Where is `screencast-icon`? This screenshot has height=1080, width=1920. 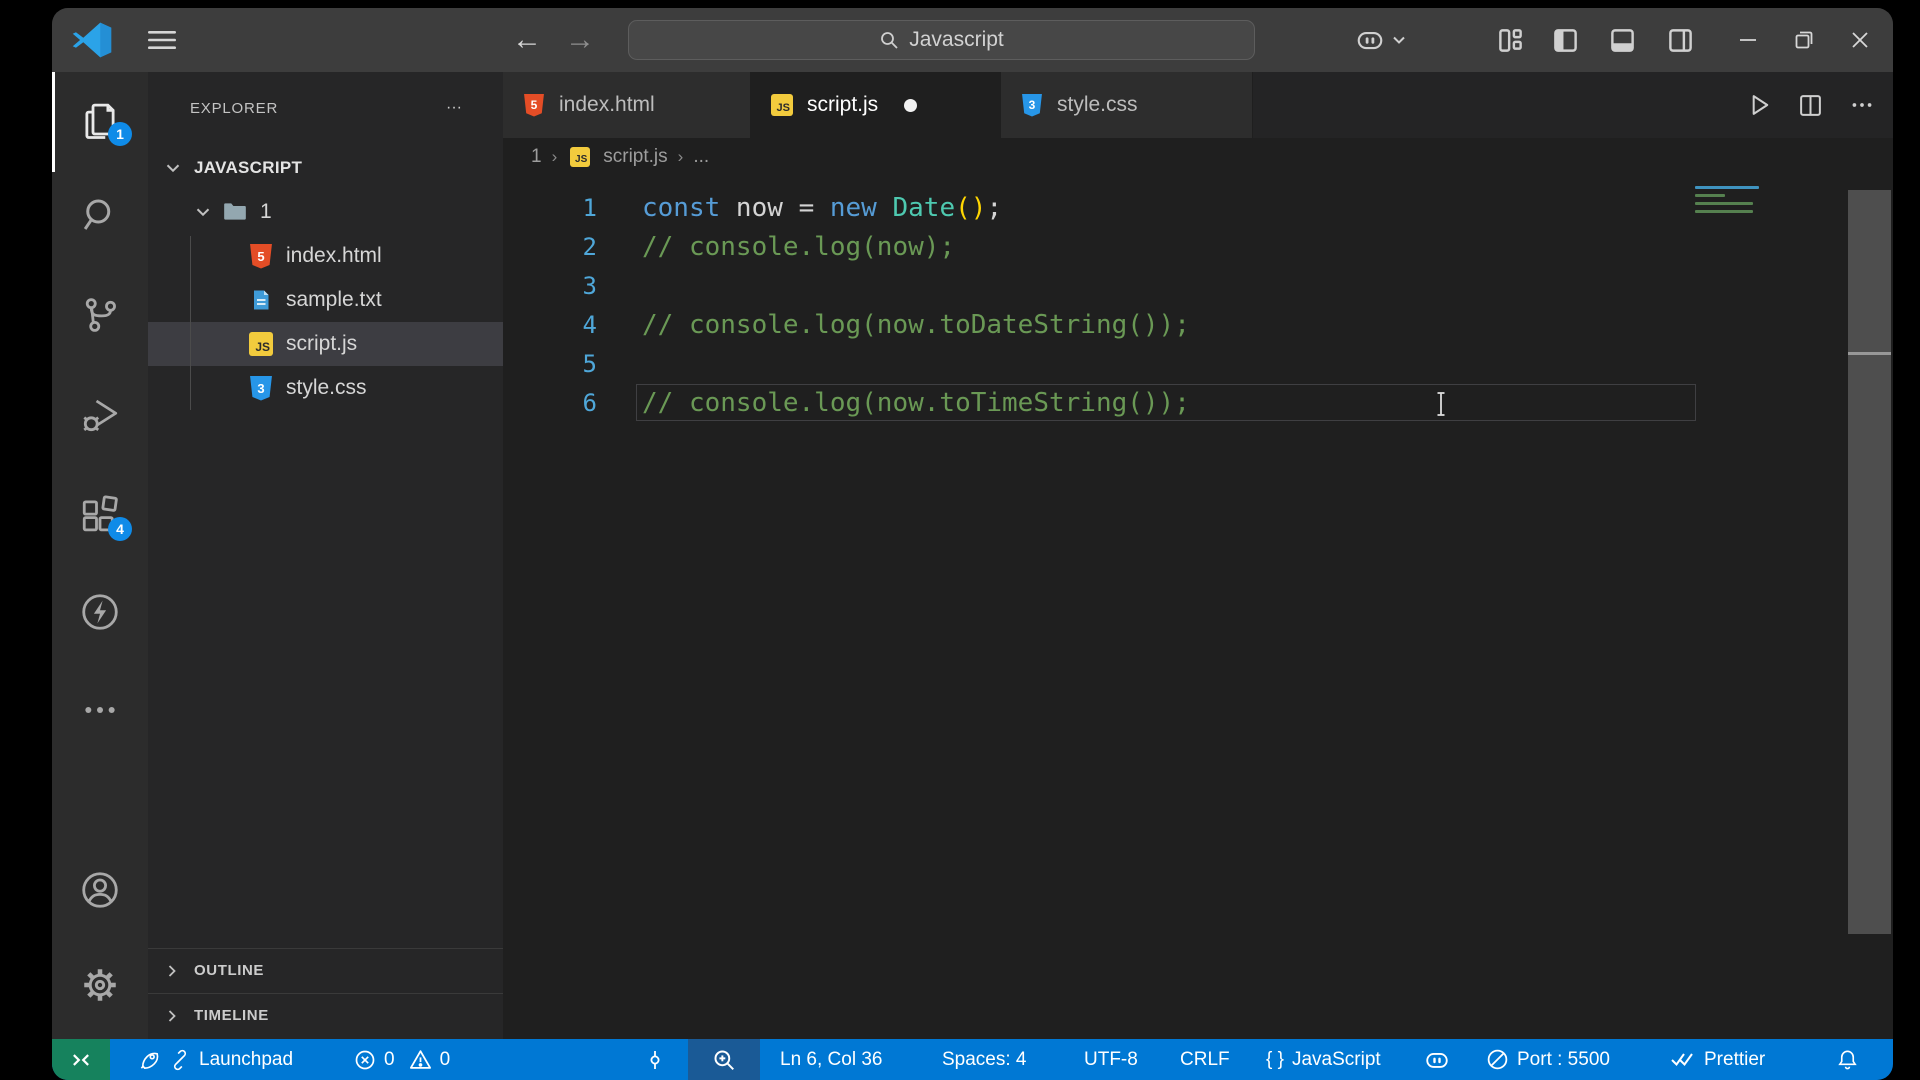
screencast-icon is located at coordinates (655, 1059).